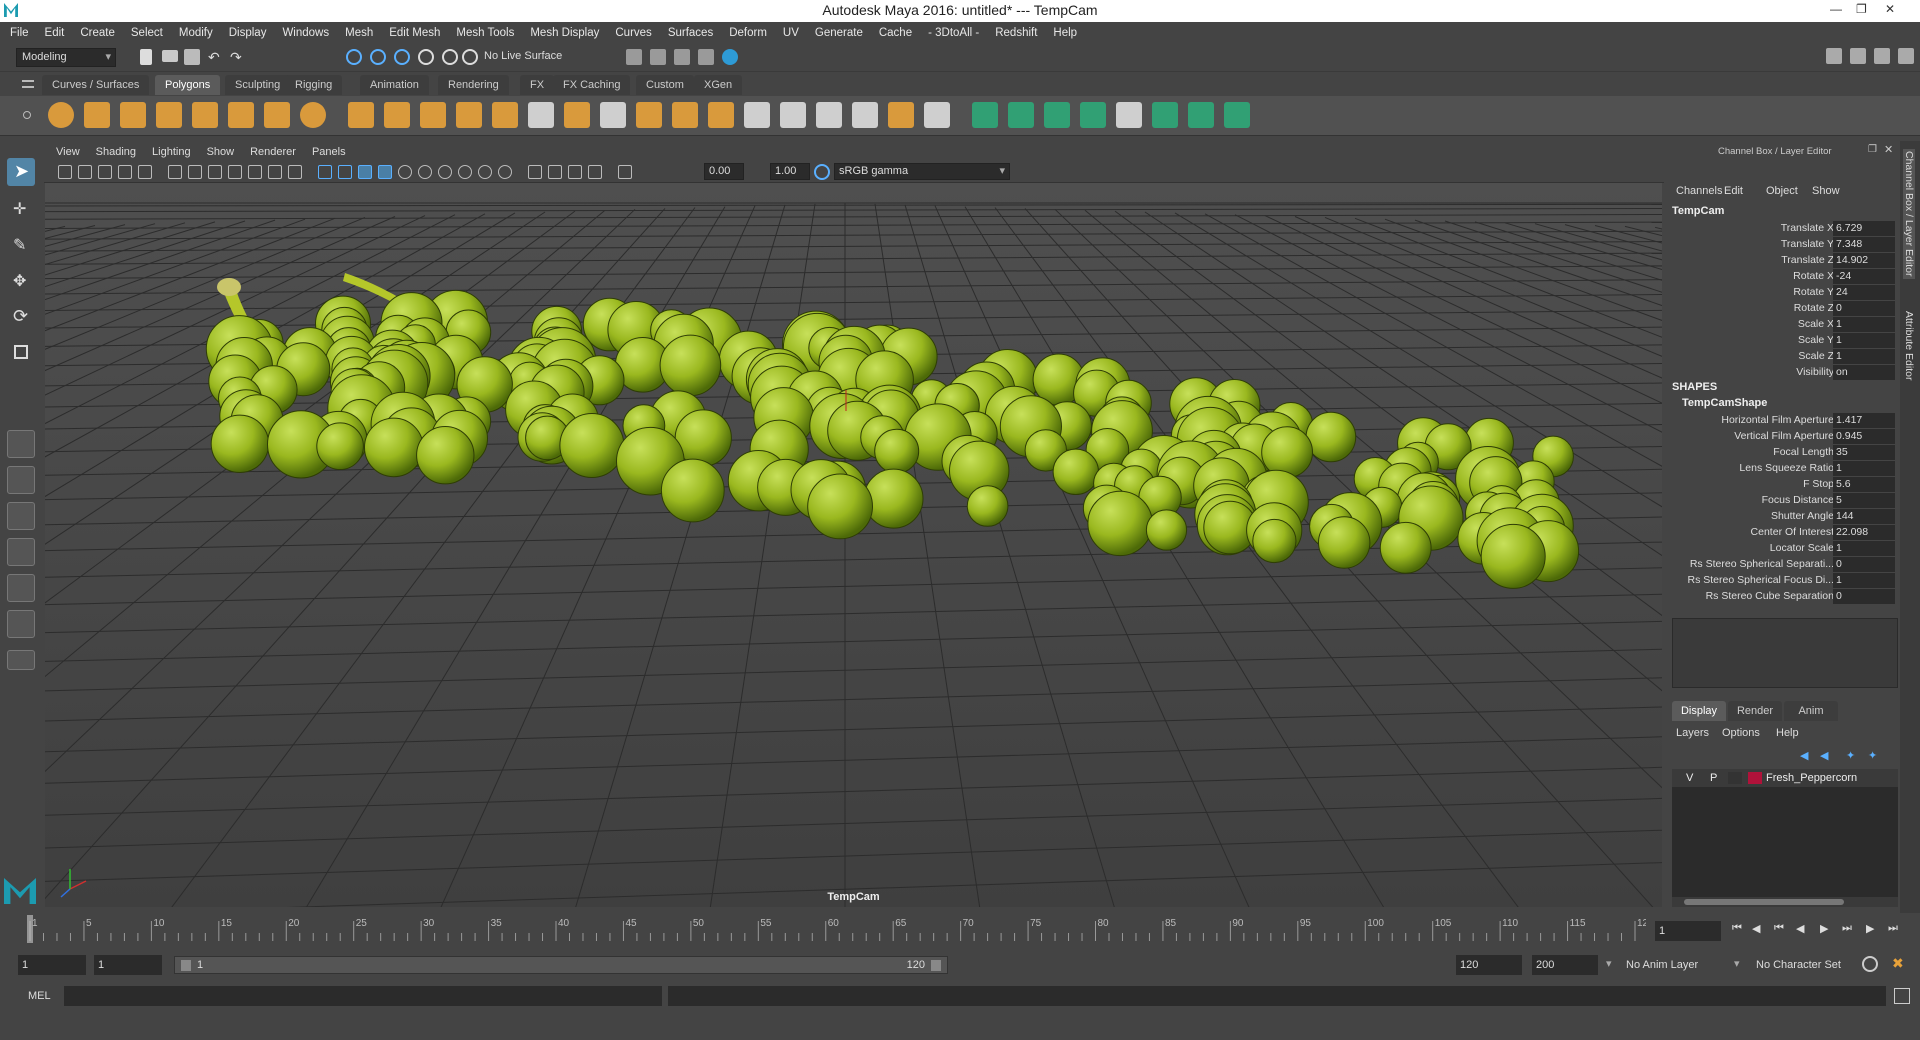 This screenshot has height=1040, width=1920. What do you see at coordinates (1882, 56) in the screenshot?
I see `toggle-attribute-editor-icon` at bounding box center [1882, 56].